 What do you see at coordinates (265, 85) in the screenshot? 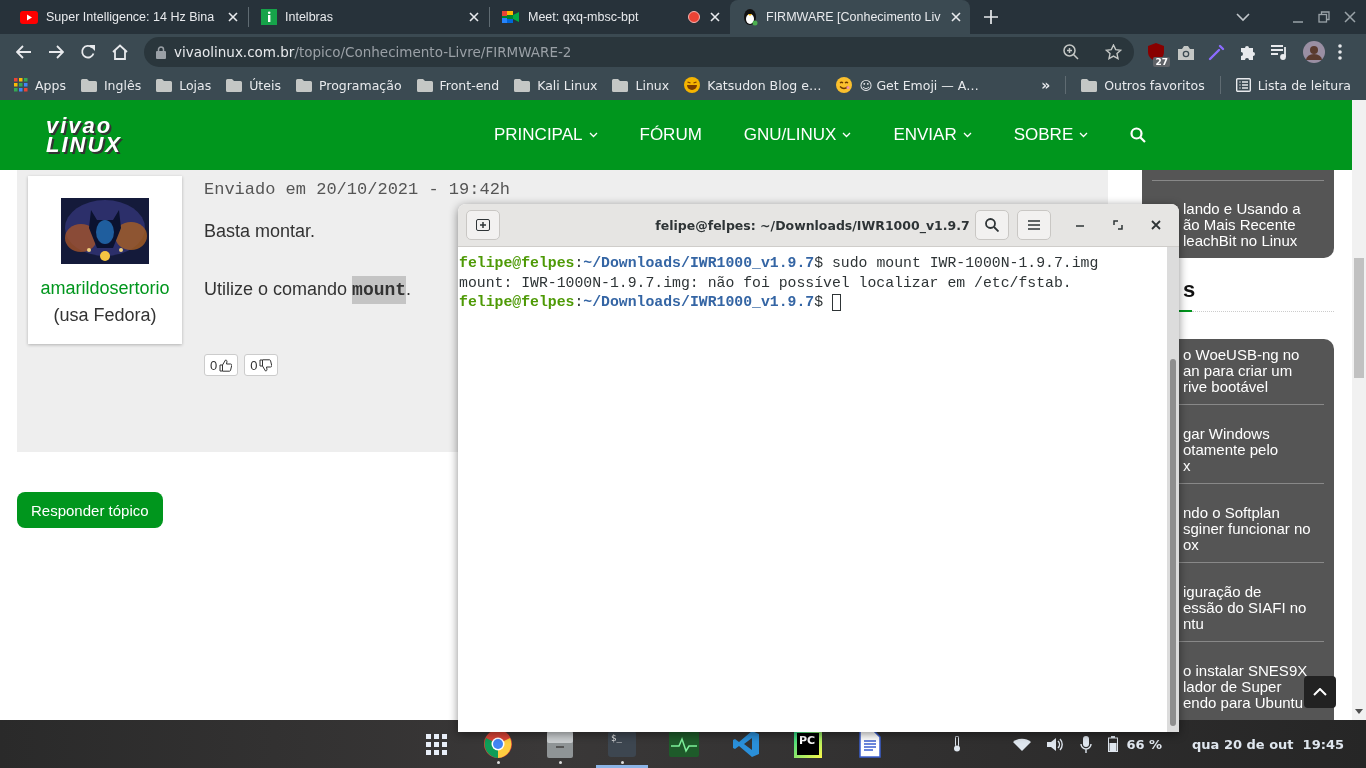
I see `bookmark-link: Úteis` at bounding box center [265, 85].